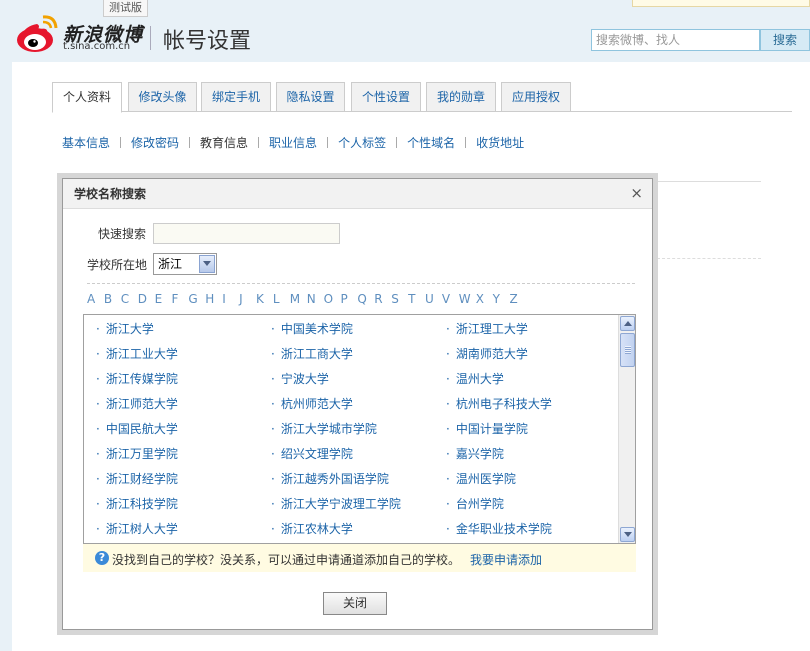  I want to click on subnav-basic-info: 基本信息, so click(86, 142).